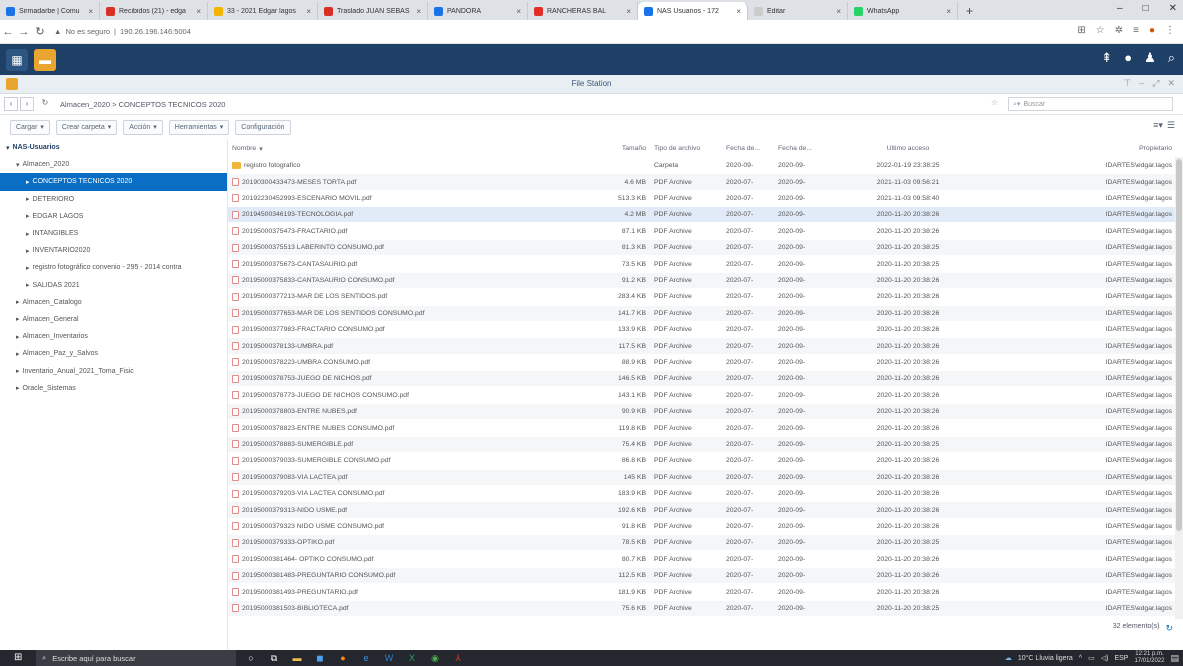 The width and height of the screenshot is (1183, 666). I want to click on search-icon: ⌕, so click(1171, 58).